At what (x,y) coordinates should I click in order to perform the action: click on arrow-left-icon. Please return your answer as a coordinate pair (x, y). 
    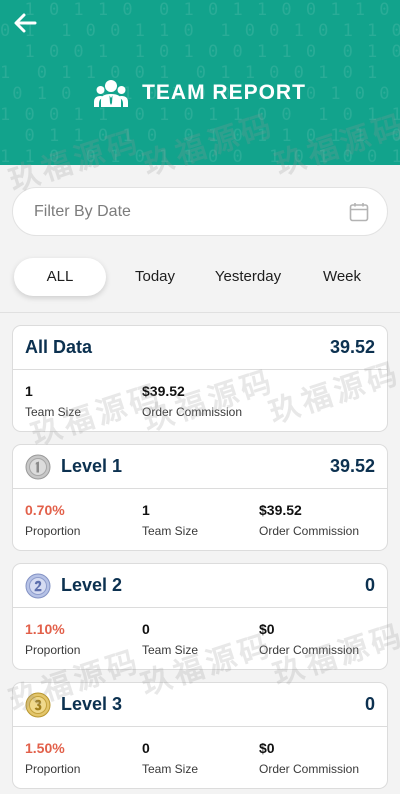
    Looking at the image, I should click on (25, 23).